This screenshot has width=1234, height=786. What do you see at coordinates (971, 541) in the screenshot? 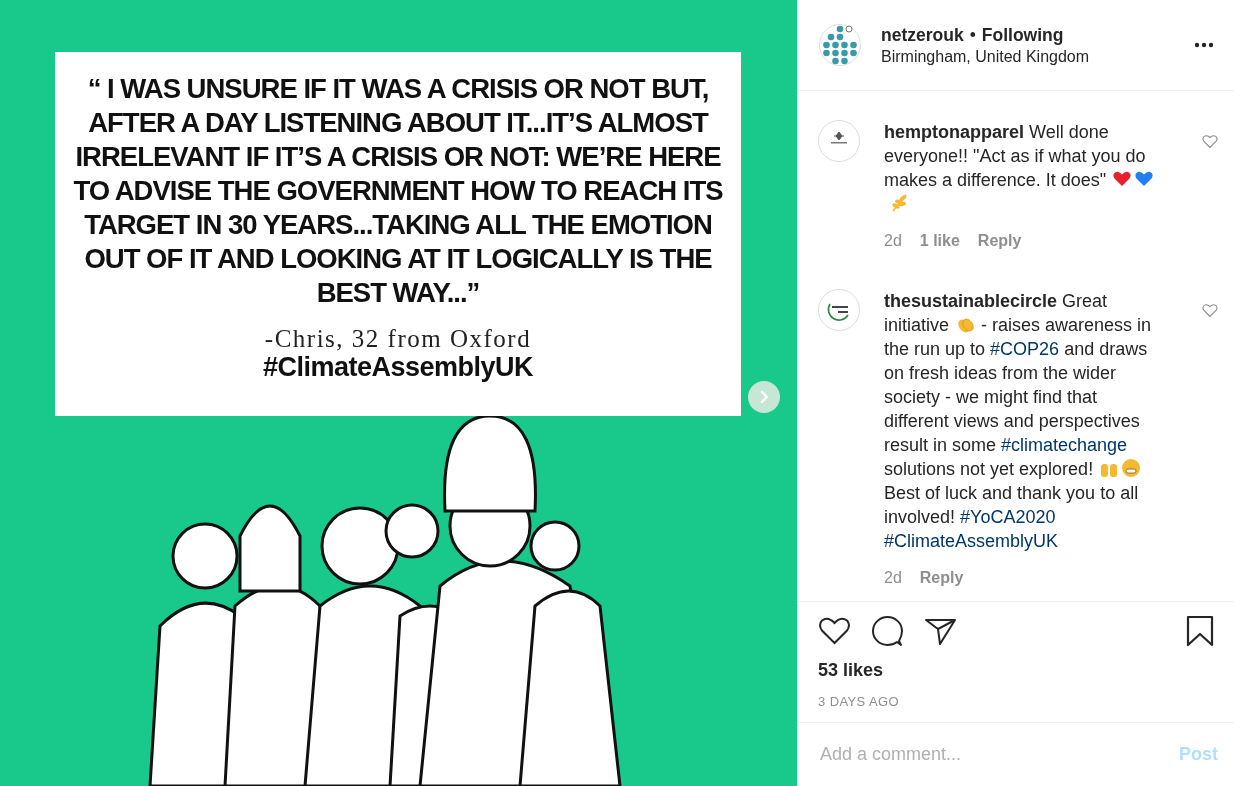
I see `hashtag-link: #ClimateAssemblyUK` at bounding box center [971, 541].